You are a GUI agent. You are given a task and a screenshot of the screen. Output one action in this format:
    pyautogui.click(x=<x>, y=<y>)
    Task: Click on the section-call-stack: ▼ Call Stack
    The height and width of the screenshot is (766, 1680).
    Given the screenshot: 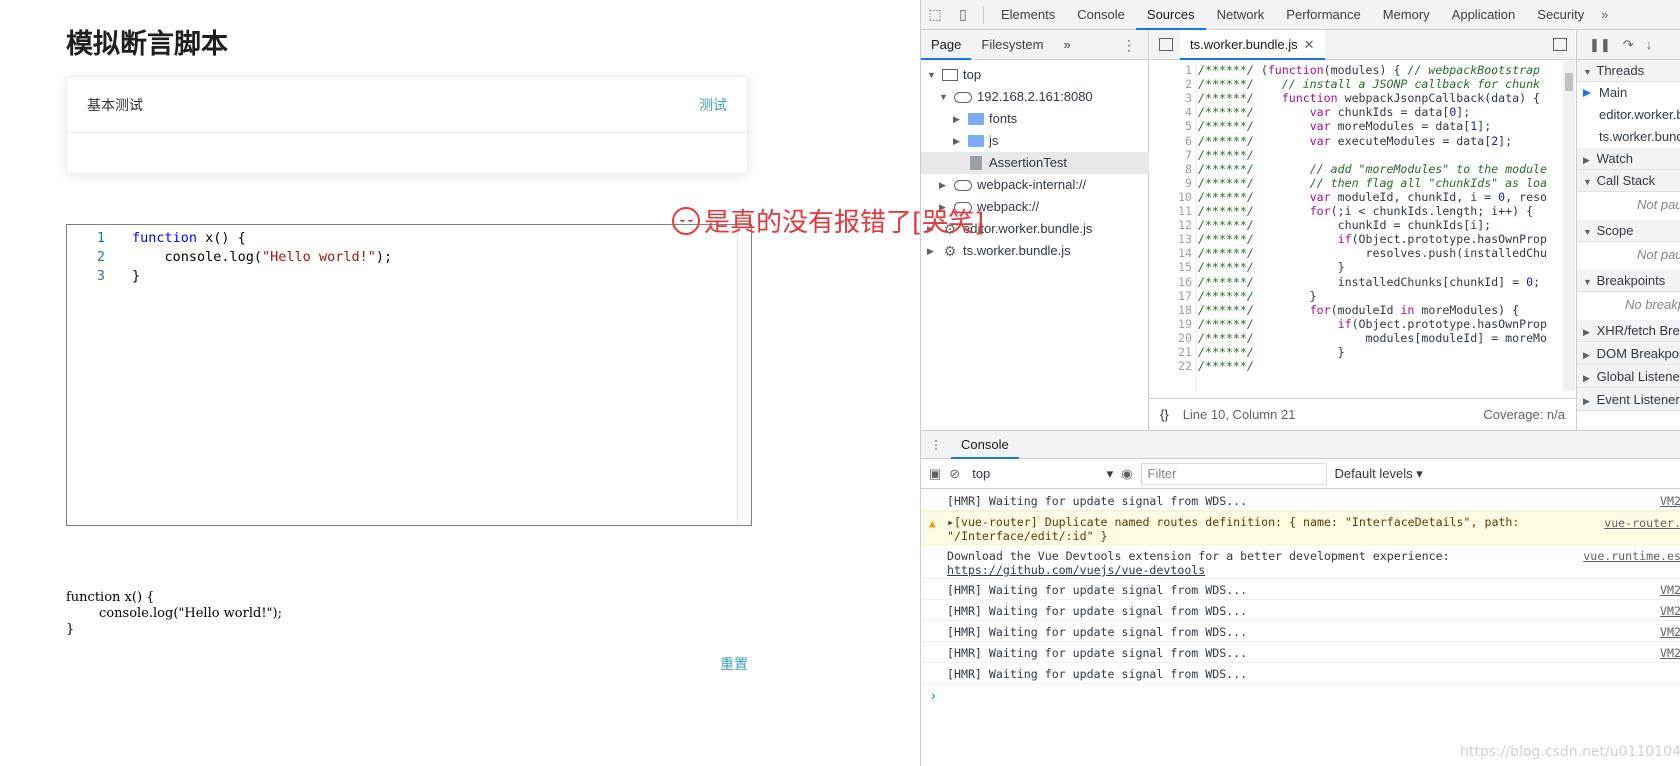 What is the action you would take?
    pyautogui.click(x=1628, y=181)
    